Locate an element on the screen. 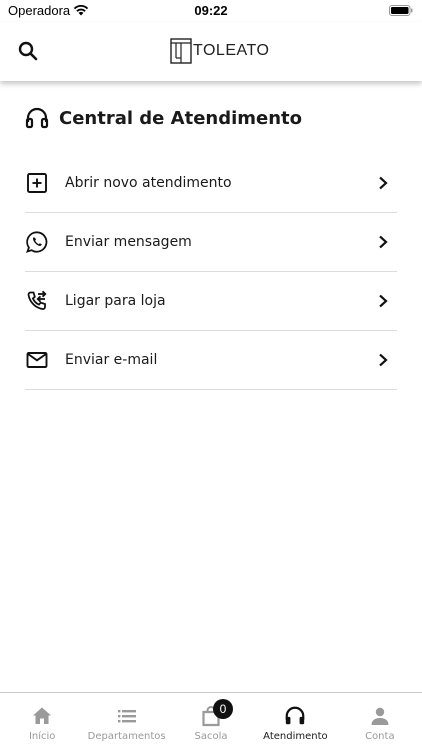 The image size is (422, 750). logo-text: TOLEATO is located at coordinates (231, 50).